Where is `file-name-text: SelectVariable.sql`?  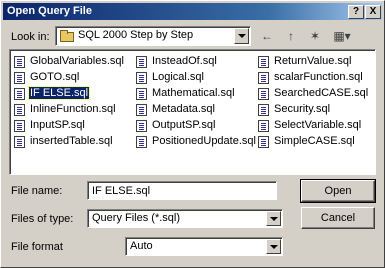 file-name-text: SelectVariable.sql is located at coordinates (318, 125).